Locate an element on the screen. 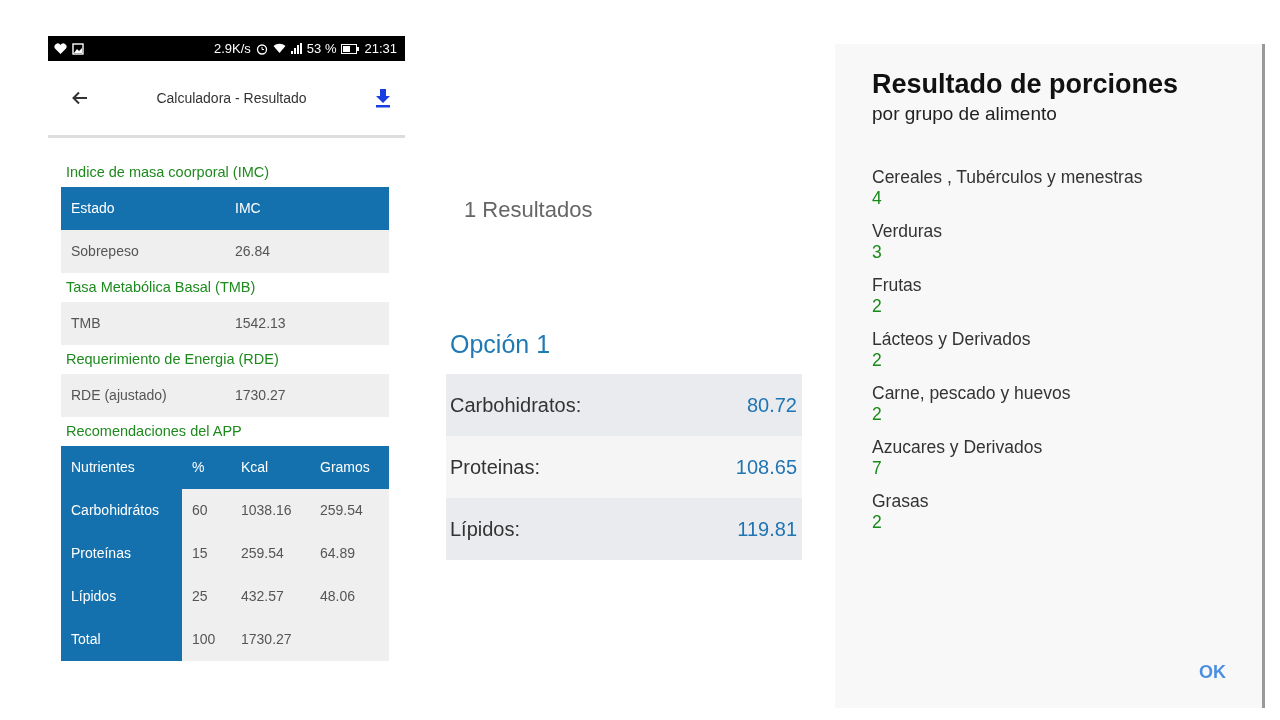  results-count: 1 Resultados is located at coordinates (528, 210).